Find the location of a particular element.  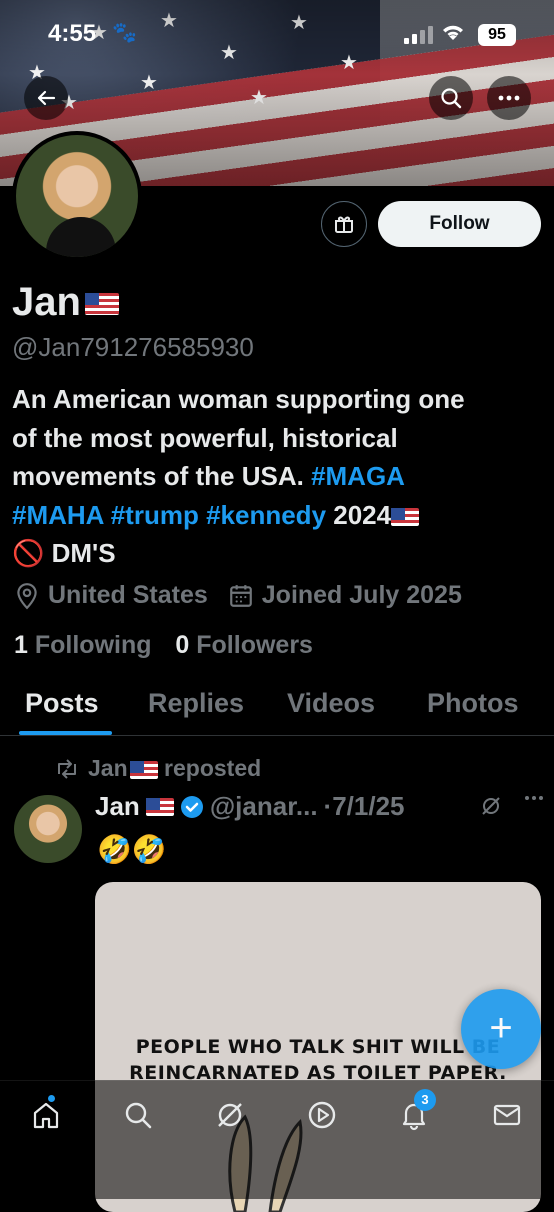

gift-button is located at coordinates (344, 224).